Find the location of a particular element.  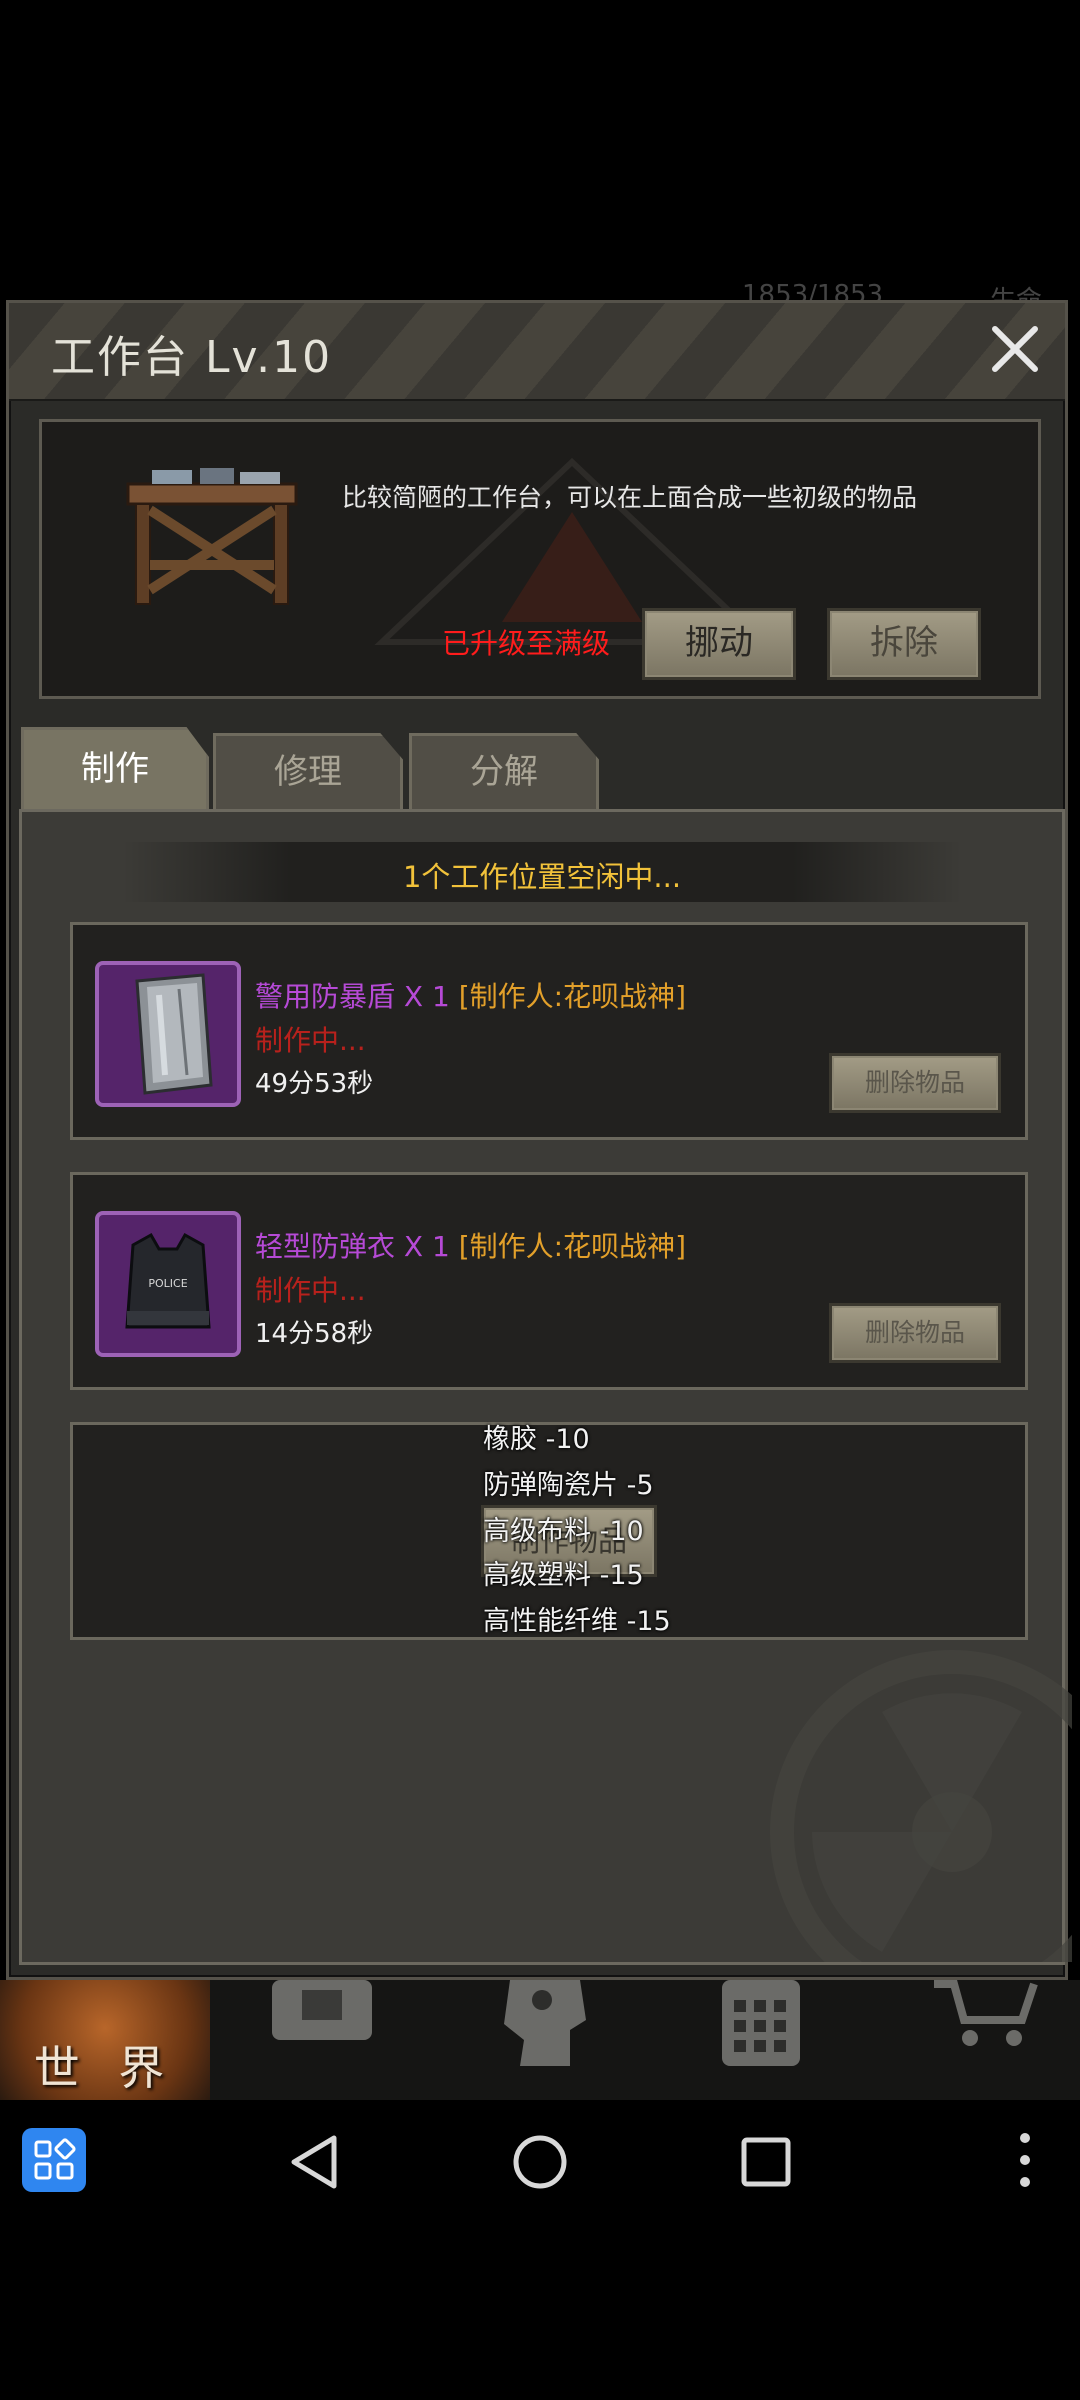

home-nav-icon is located at coordinates (540, 2162).